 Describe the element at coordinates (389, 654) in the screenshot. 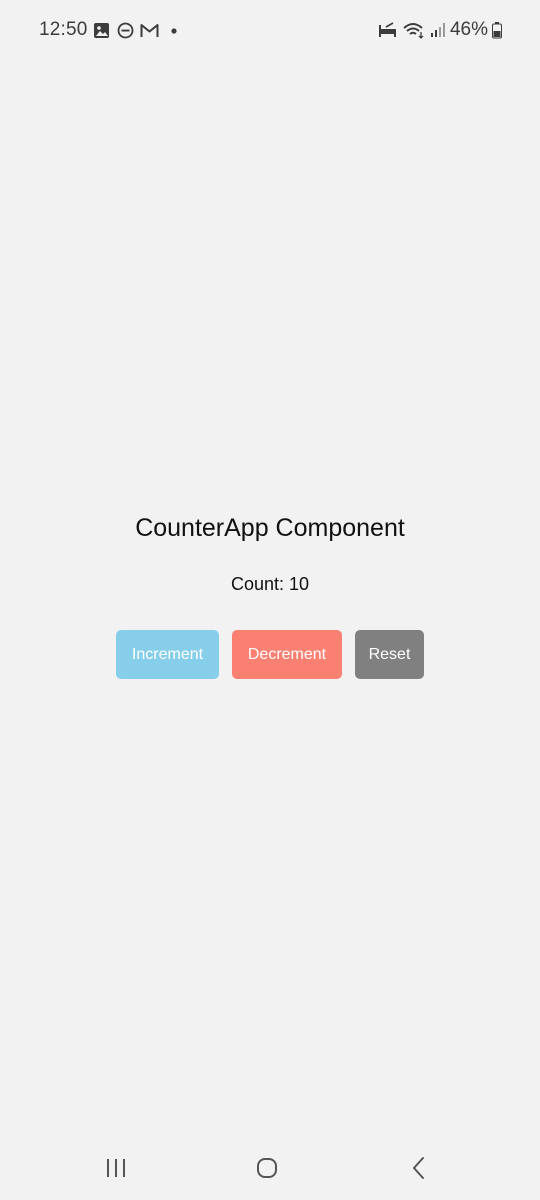

I see `reset-button: Reset` at that location.